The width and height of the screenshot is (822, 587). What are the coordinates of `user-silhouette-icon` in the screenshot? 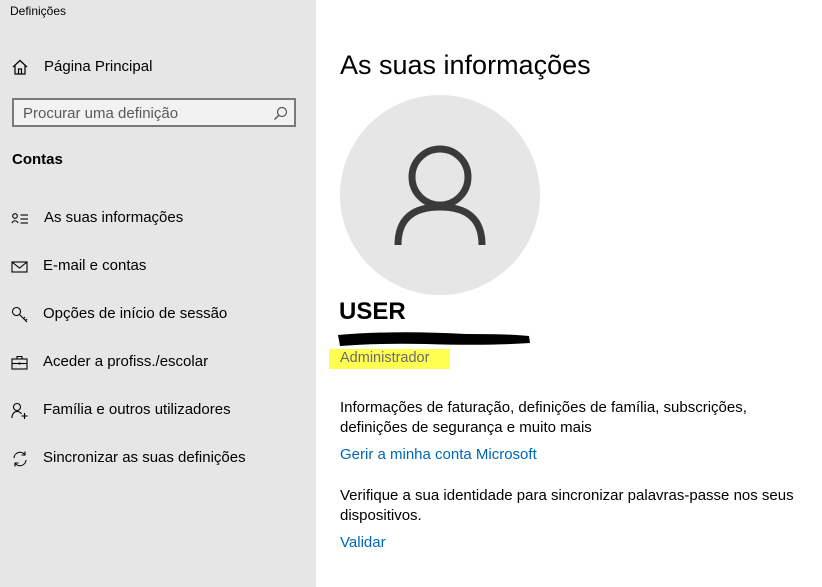 It's located at (440, 195).